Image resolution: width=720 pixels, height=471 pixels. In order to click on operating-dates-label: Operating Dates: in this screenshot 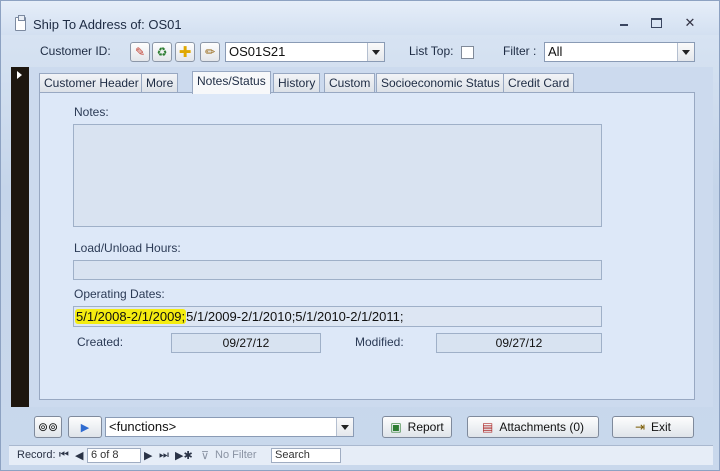, I will do `click(119, 294)`.